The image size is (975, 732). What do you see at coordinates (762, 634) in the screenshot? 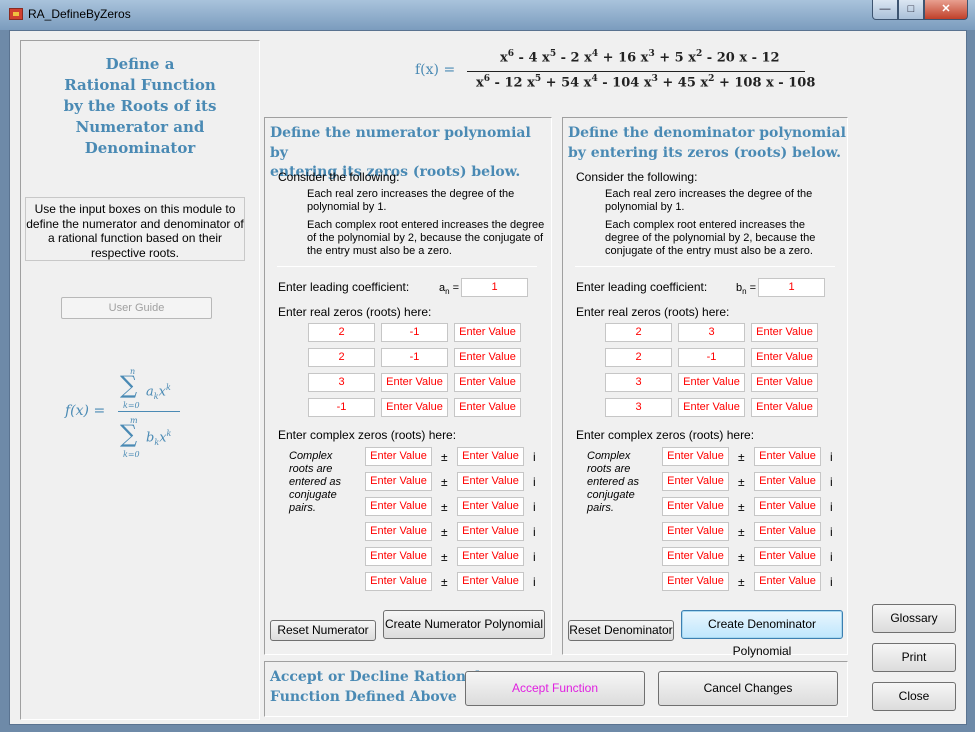
I see `create-denominator-button: Create Denominator Polynomial` at bounding box center [762, 634].